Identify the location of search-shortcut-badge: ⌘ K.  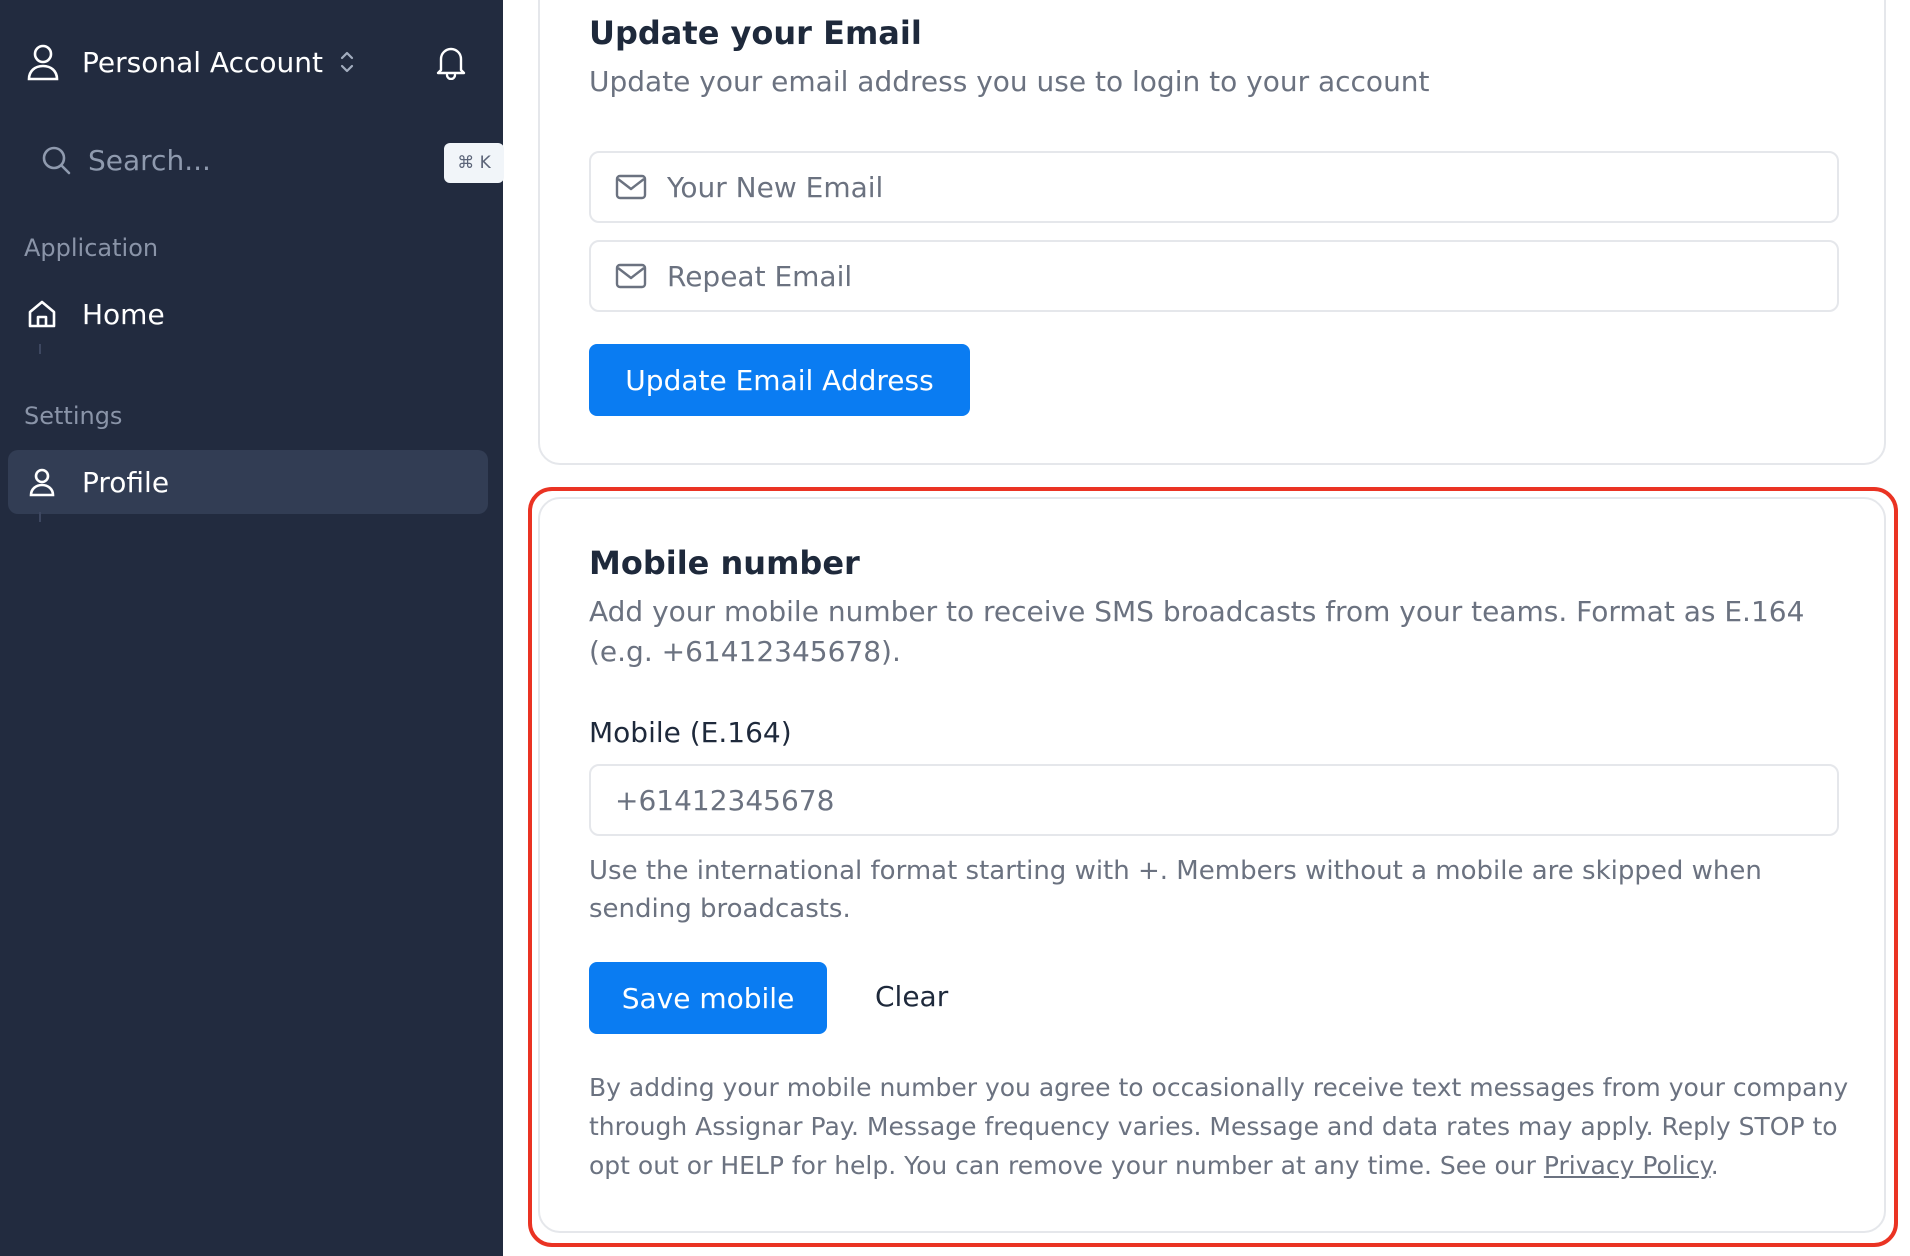
(474, 163).